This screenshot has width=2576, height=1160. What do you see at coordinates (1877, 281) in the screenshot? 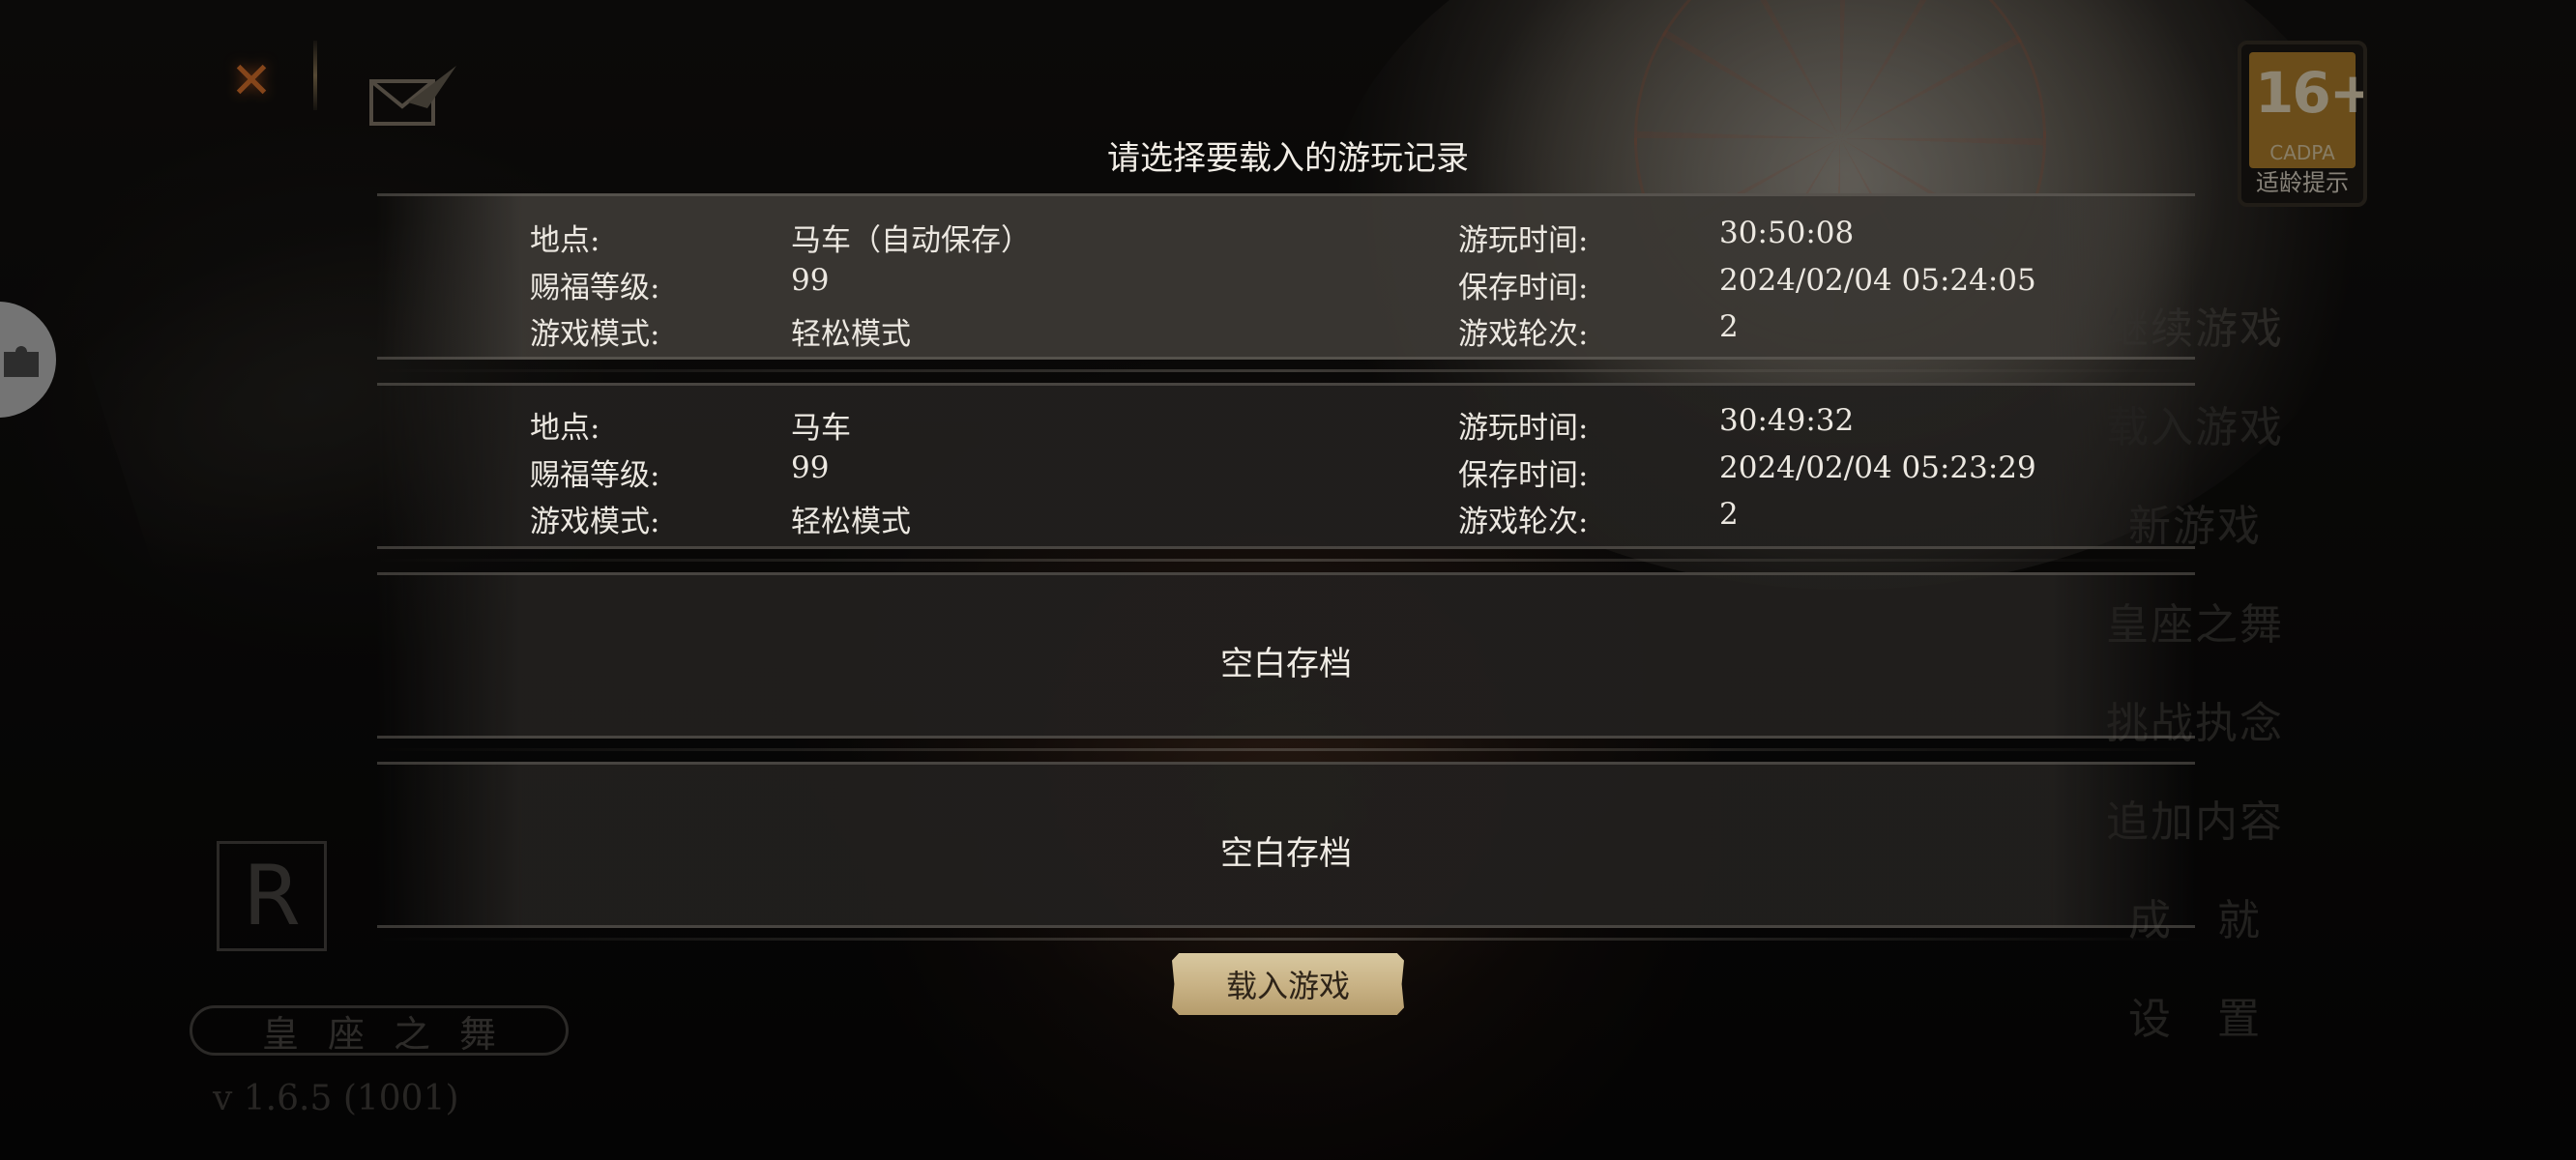
I see `value-savetime: 2024/02/04 05:24:05` at bounding box center [1877, 281].